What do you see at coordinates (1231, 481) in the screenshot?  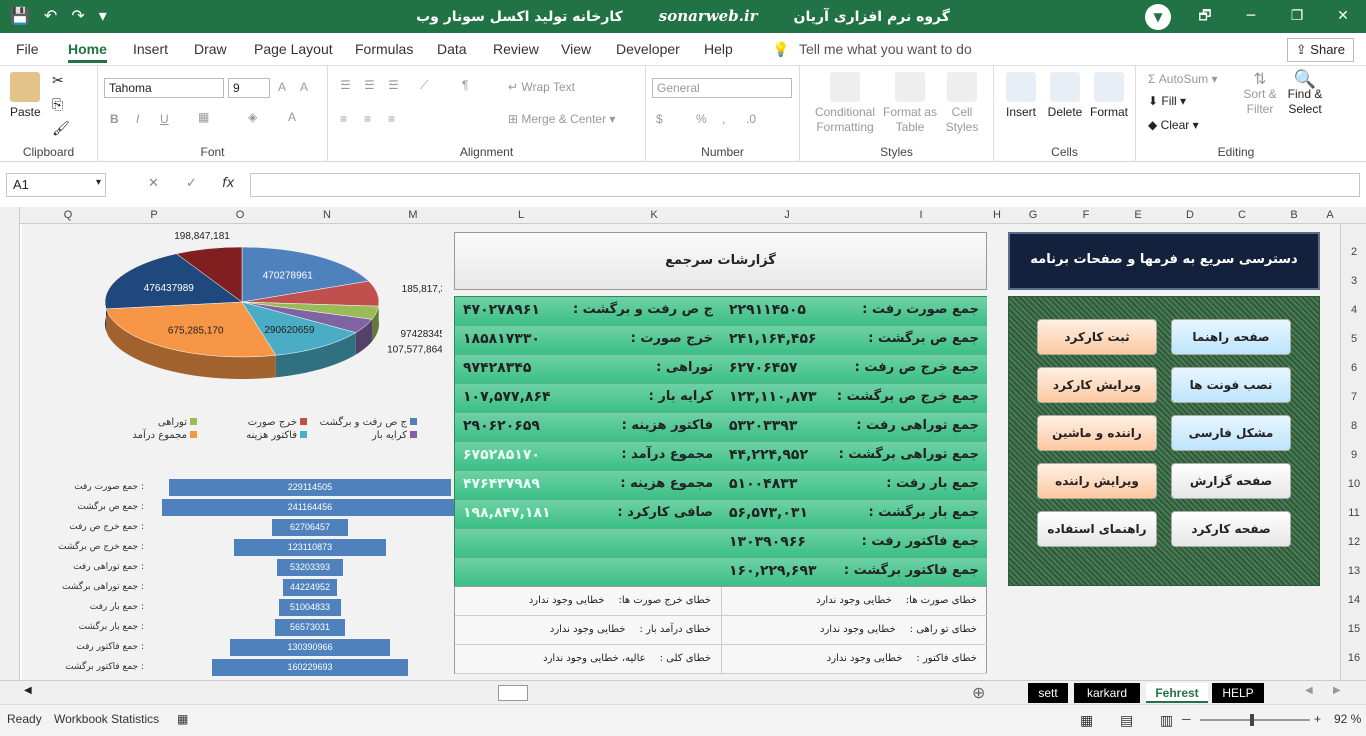 I see `quick-access-button: صفحه گزارش` at bounding box center [1231, 481].